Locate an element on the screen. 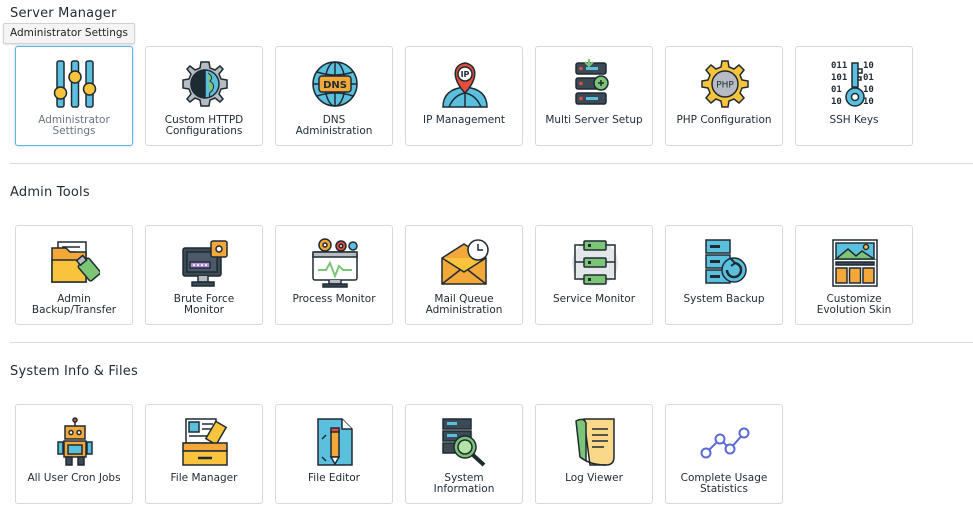  tile-label: IP Management is located at coordinates (464, 120).